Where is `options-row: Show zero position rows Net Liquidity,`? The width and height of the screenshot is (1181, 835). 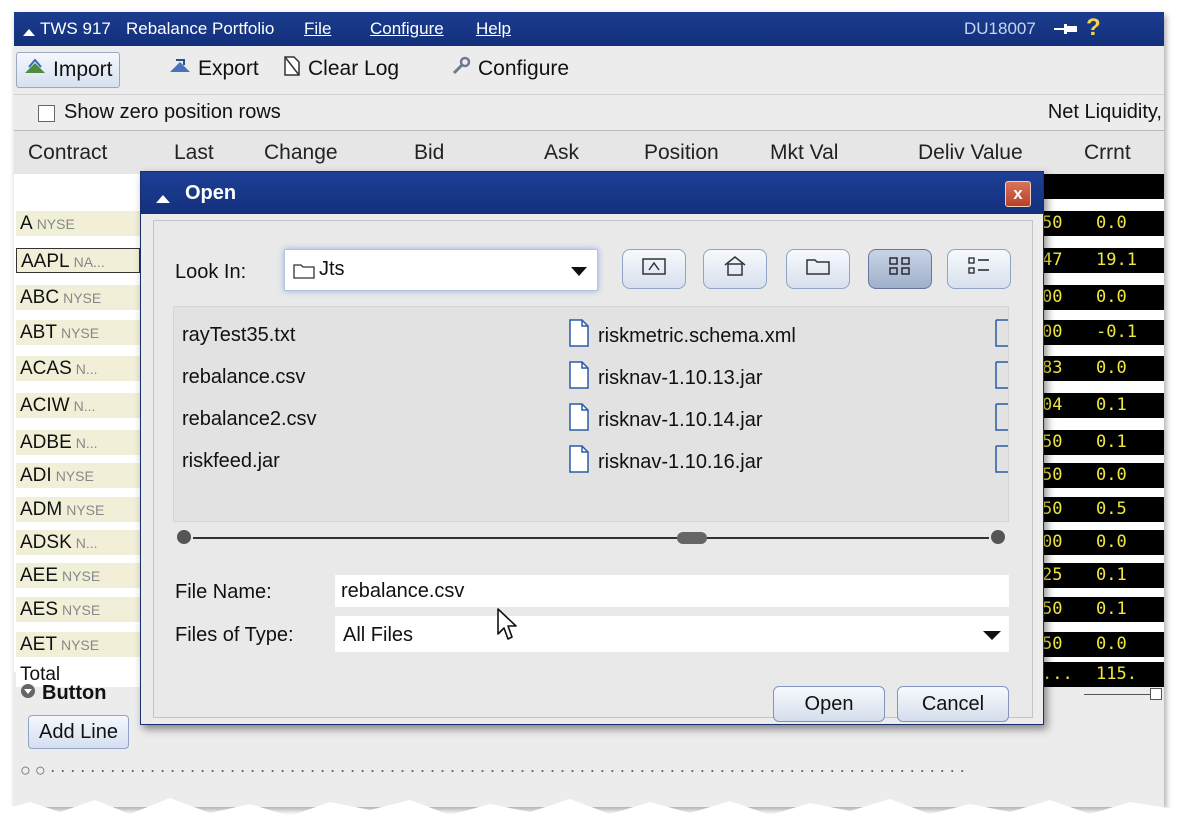
options-row: Show zero position rows Net Liquidity, is located at coordinates (589, 113).